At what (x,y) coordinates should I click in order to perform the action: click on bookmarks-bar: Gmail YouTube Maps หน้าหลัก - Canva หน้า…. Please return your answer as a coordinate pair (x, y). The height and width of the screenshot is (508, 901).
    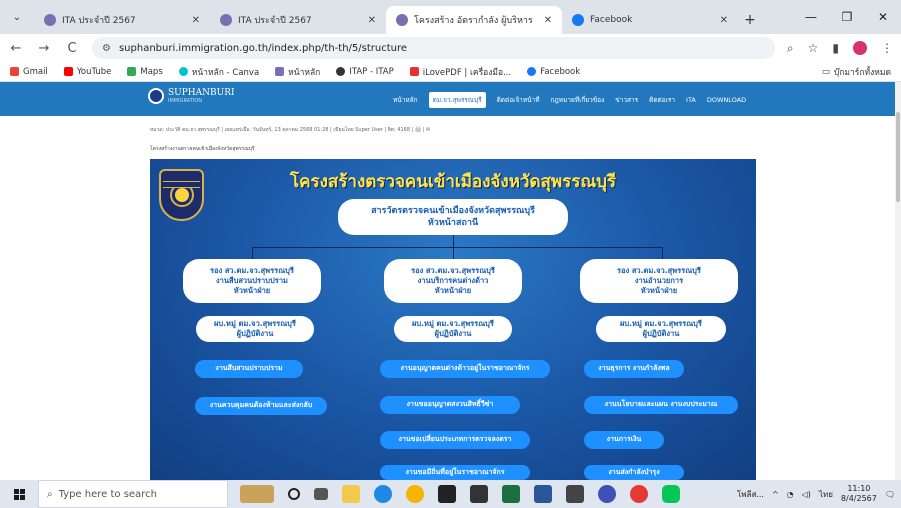
    Looking at the image, I should click on (450, 72).